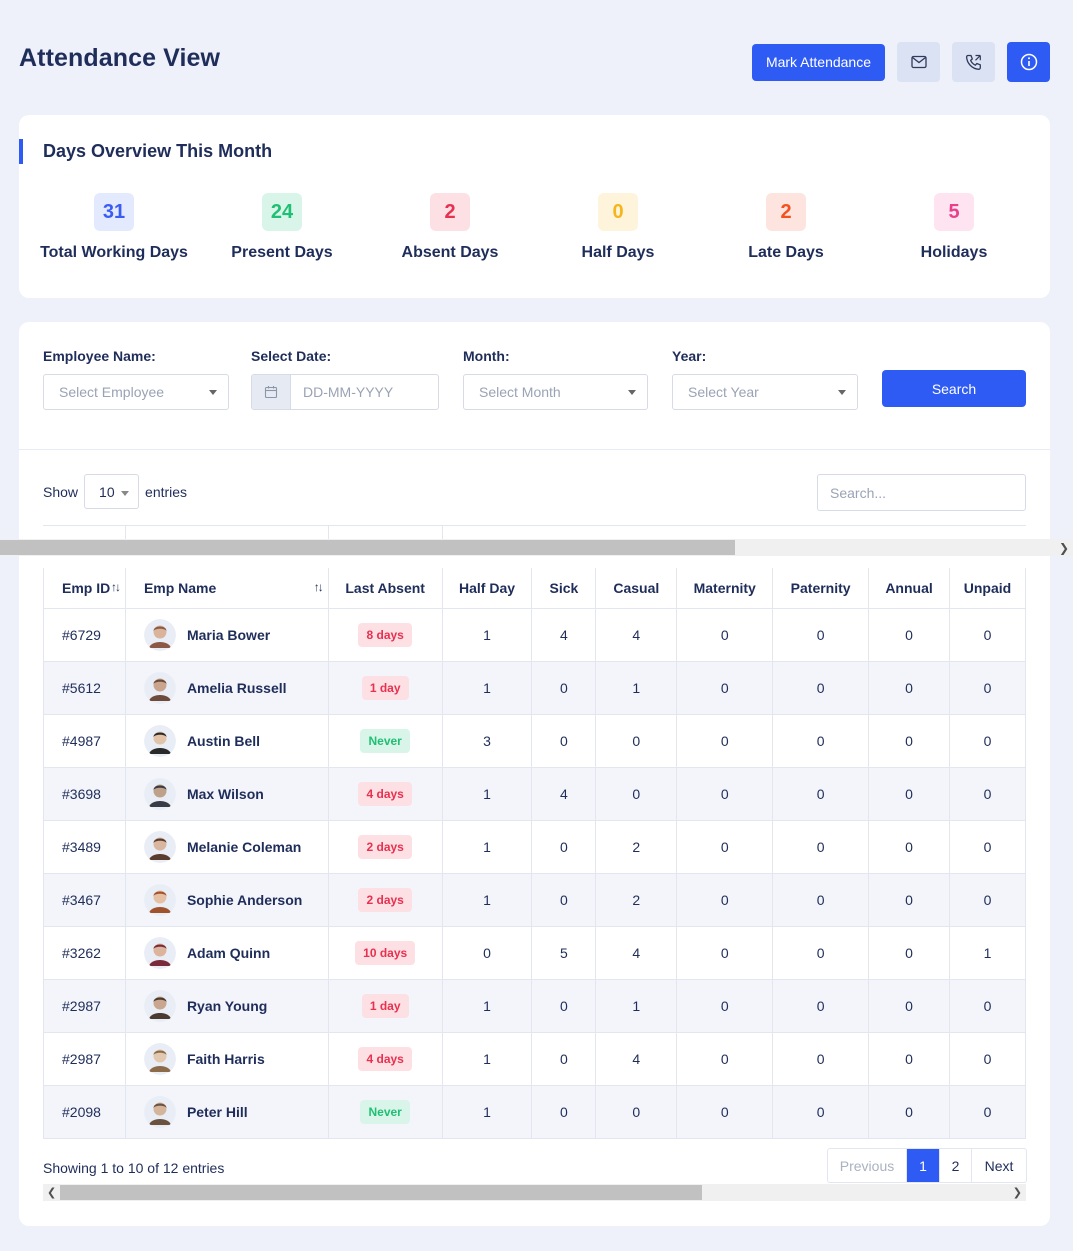 Image resolution: width=1073 pixels, height=1251 pixels. I want to click on casual-cell: 1, so click(636, 1005).